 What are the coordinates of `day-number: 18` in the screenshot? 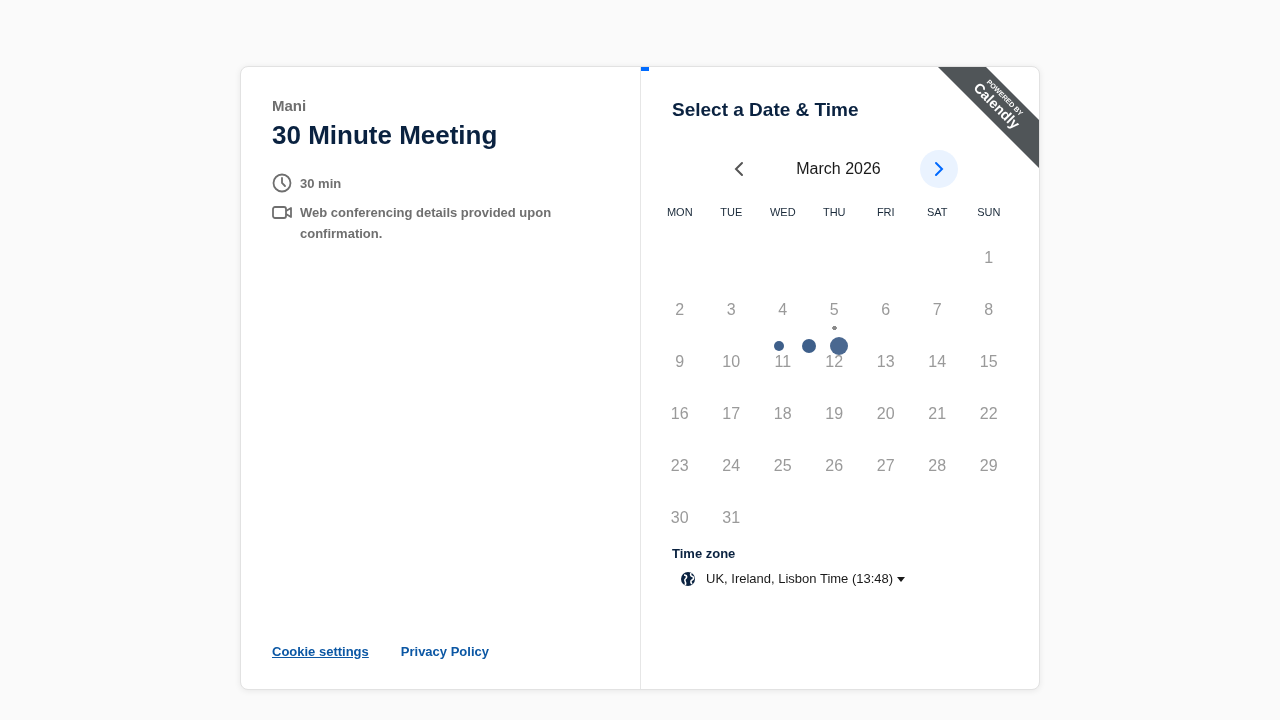 It's located at (782, 413).